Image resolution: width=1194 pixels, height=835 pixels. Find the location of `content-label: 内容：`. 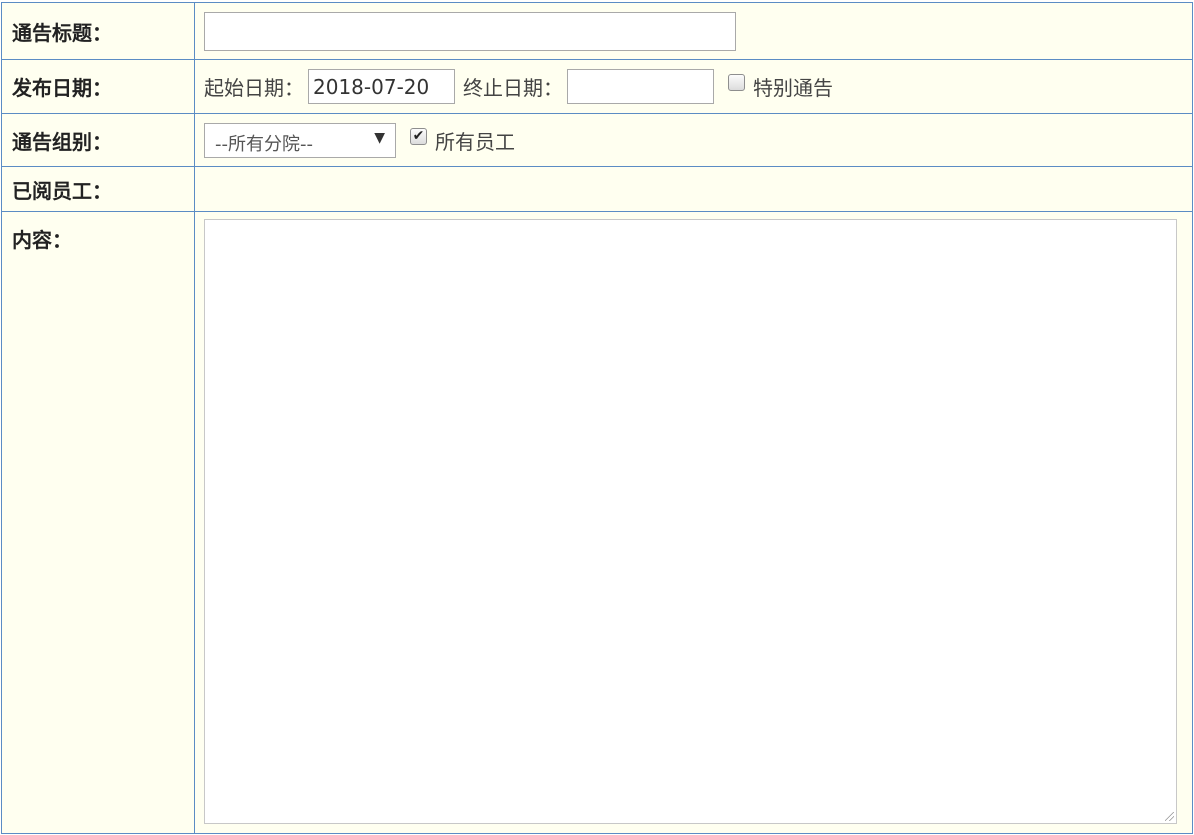

content-label: 内容： is located at coordinates (98, 522).